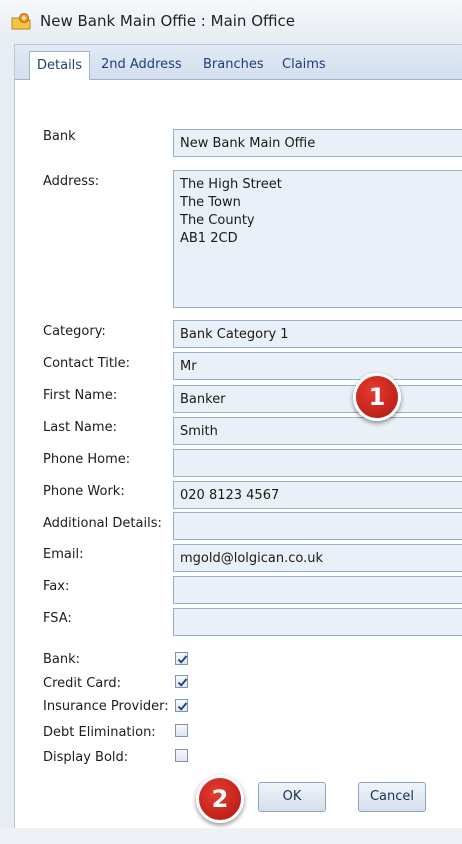  Describe the element at coordinates (87, 459) in the screenshot. I see `phone-home-label: Phone Home:` at that location.